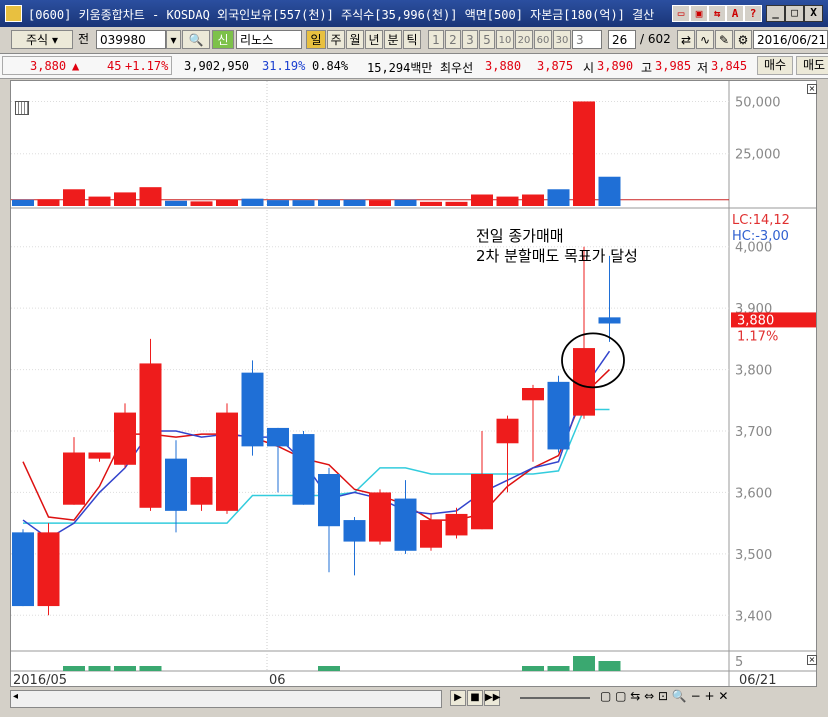  I want to click on ma-line-cyan, so click(316, 466).